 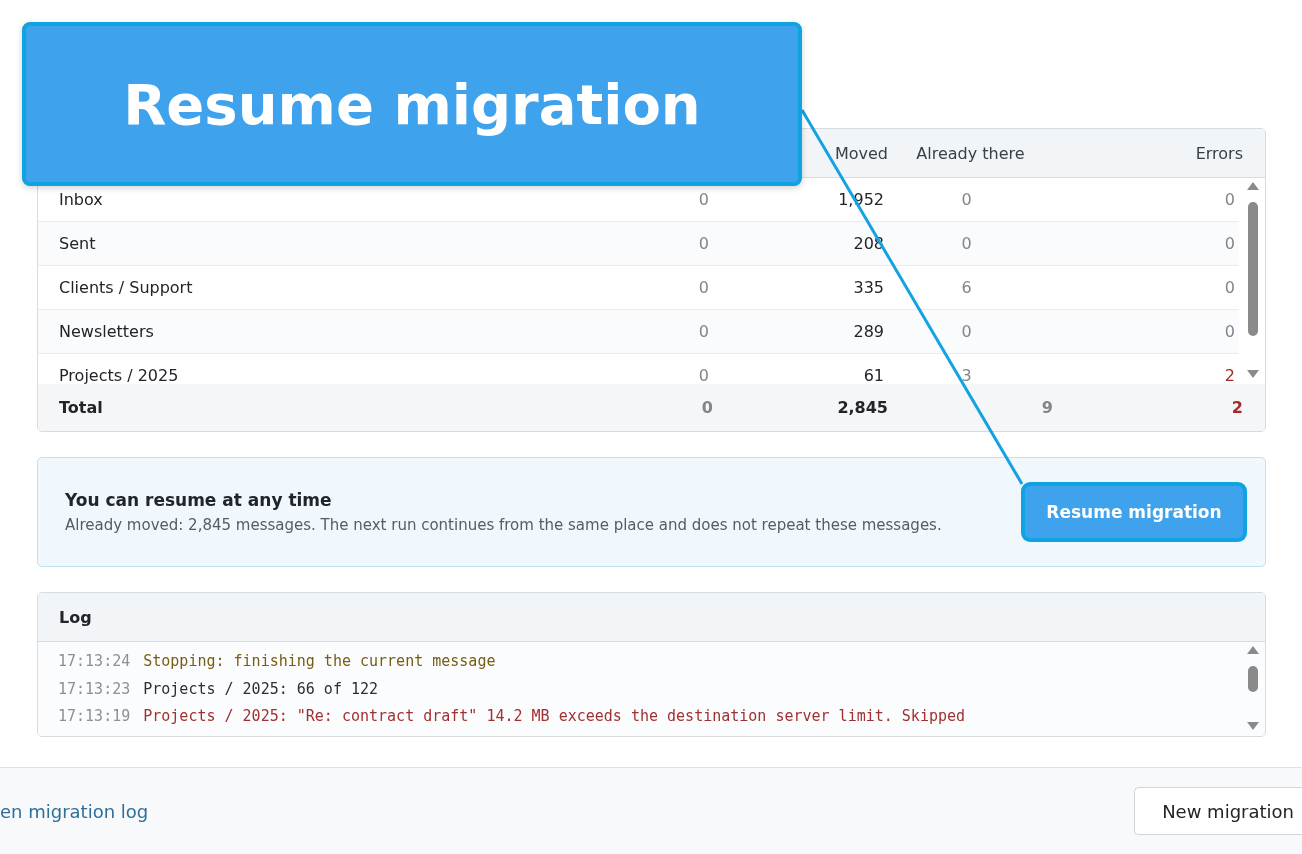 What do you see at coordinates (554, 717) in the screenshot?
I see `log-message: Projects / 2025: "Re: contract draft" 14.2 MB exceeds the destination server limit. Skipped` at bounding box center [554, 717].